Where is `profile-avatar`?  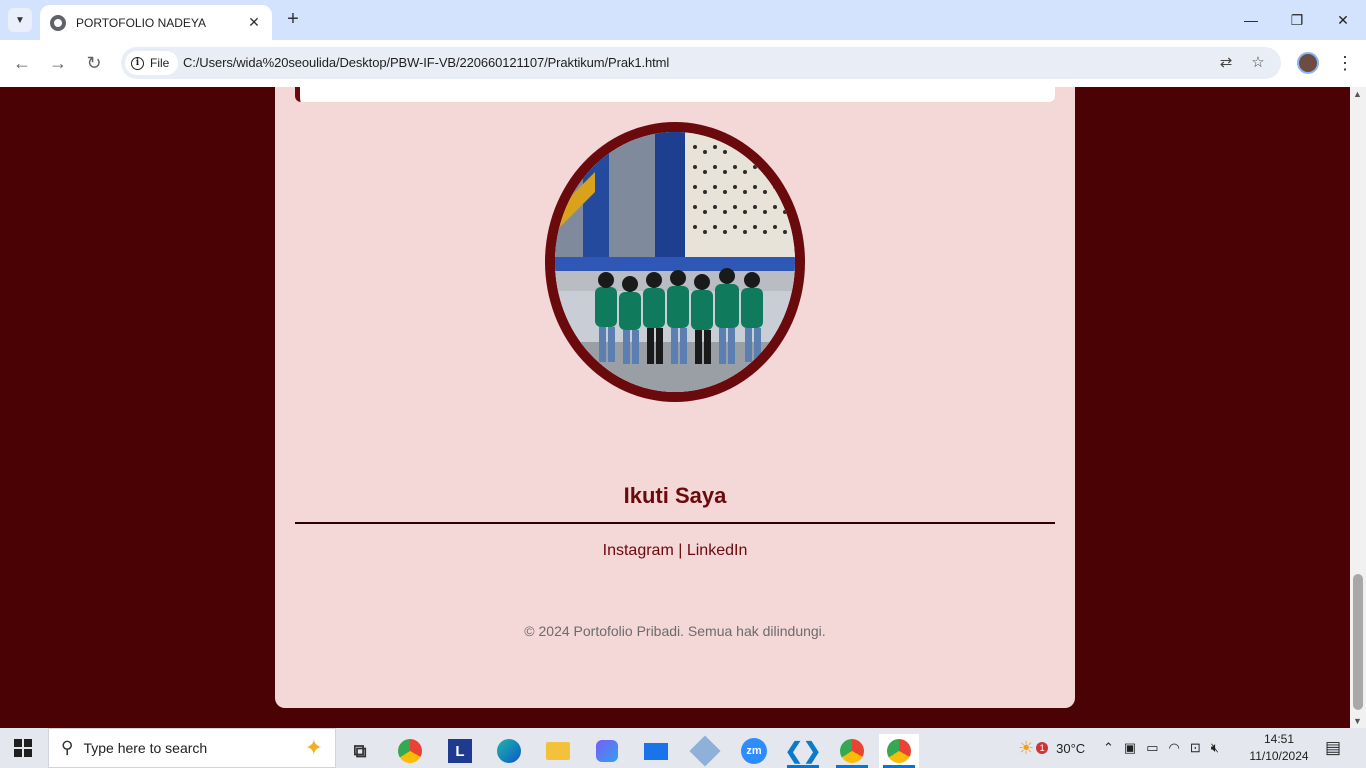
profile-avatar is located at coordinates (1308, 63).